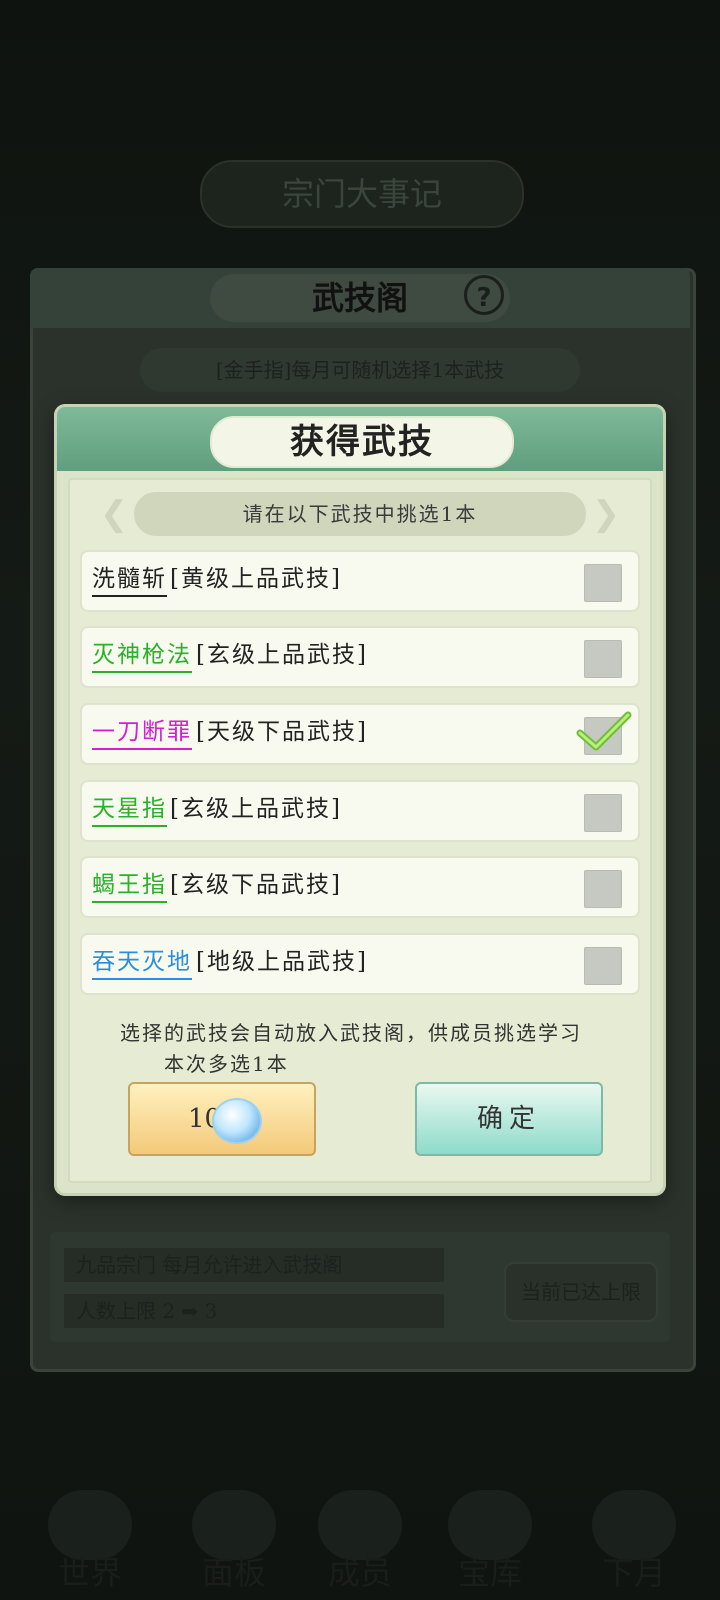 This screenshot has height=1600, width=720. Describe the element at coordinates (129, 581) in the screenshot. I see `skill-name: 洗髓斩` at that location.